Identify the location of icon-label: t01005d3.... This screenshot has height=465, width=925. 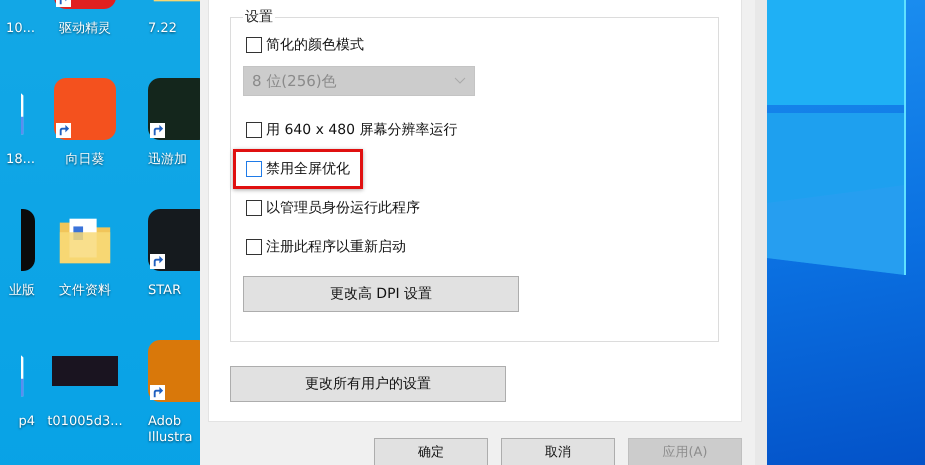
(85, 422).